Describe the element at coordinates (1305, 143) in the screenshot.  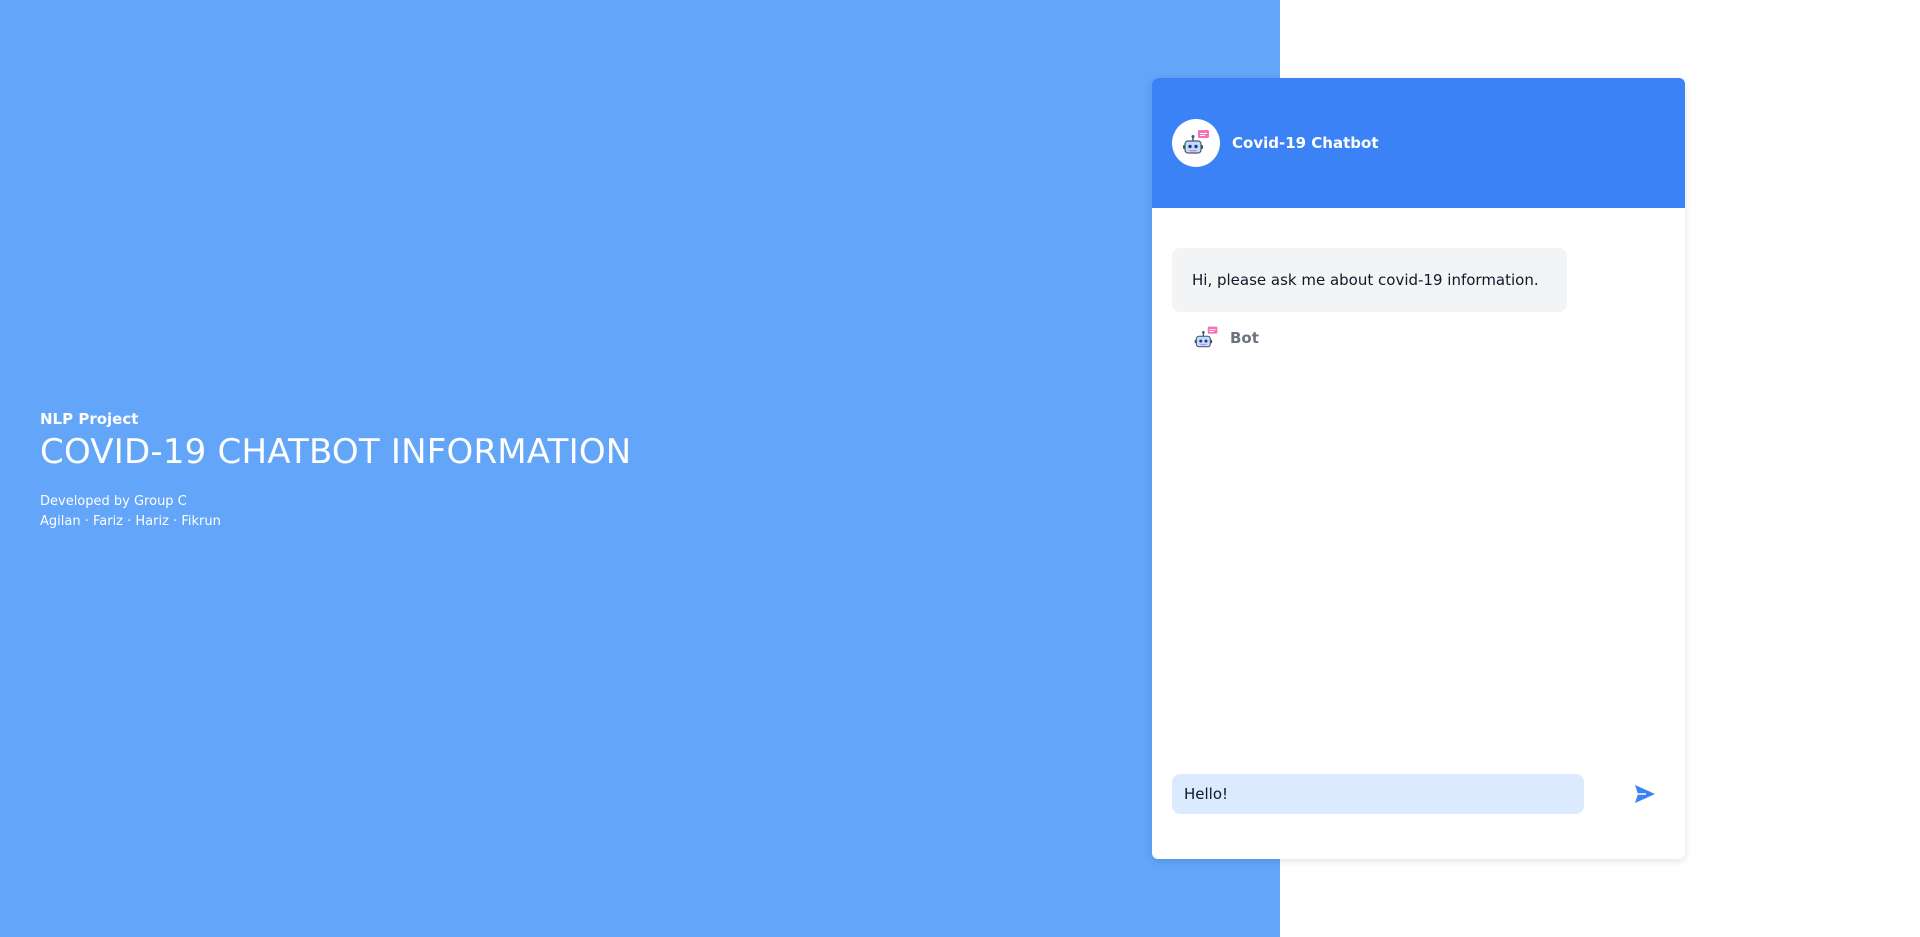
I see `chat-title: Covid-19 Chatbot` at that location.